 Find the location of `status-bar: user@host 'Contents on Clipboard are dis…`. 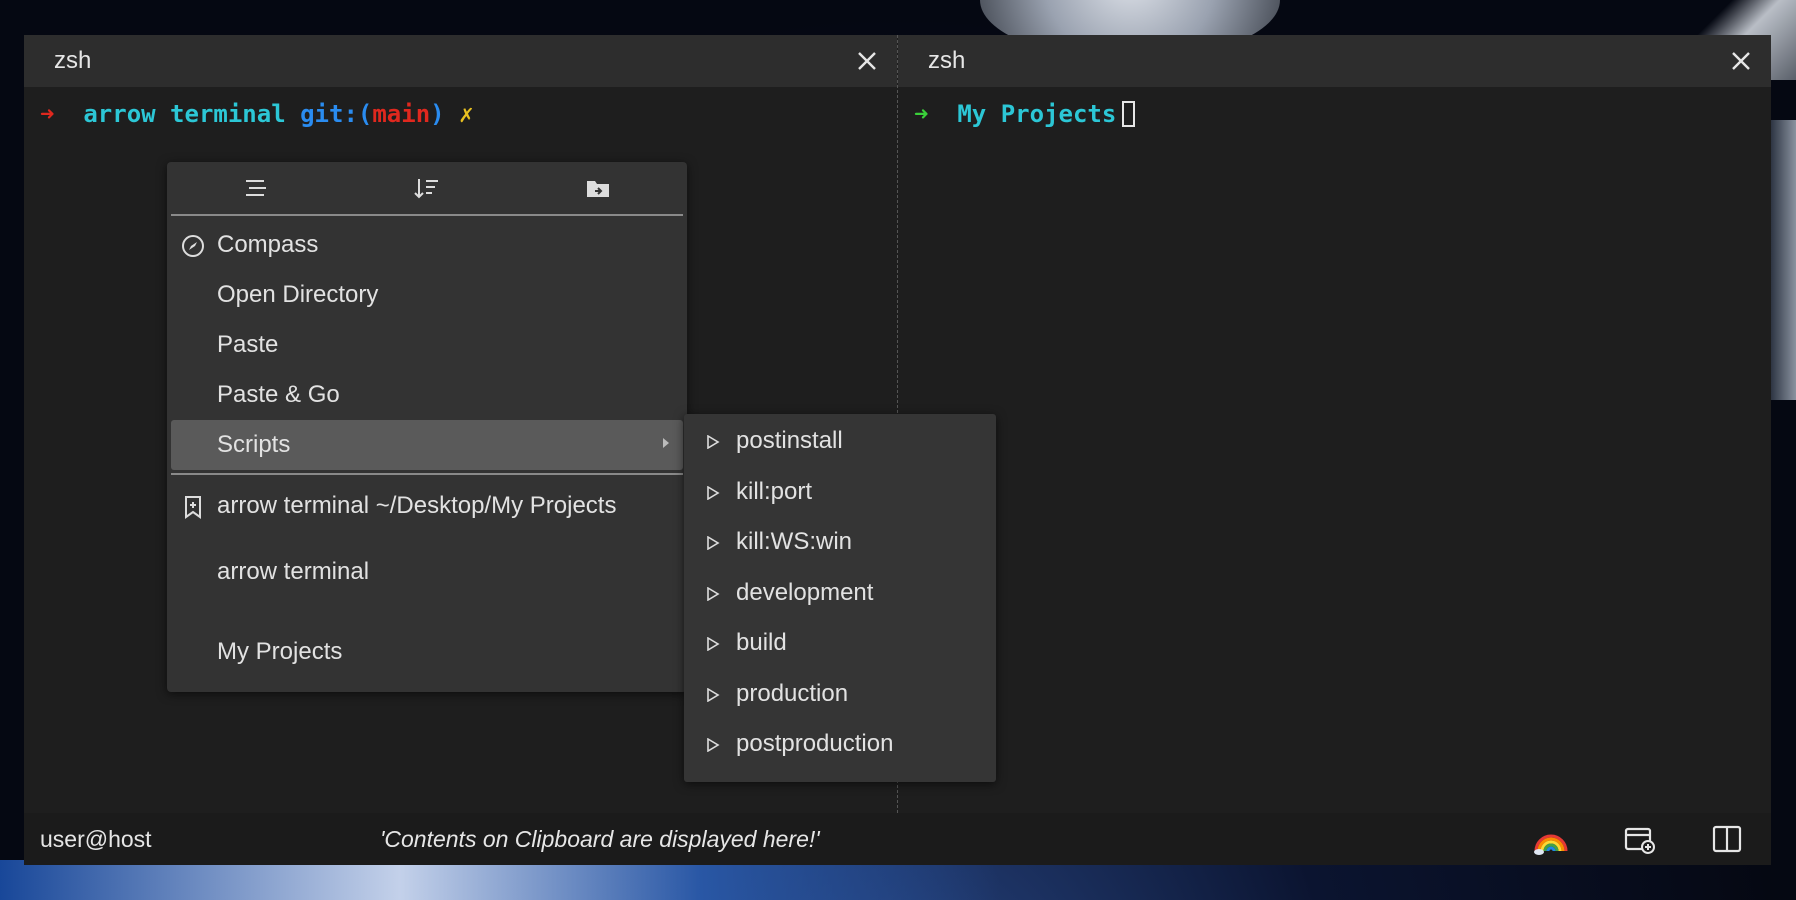

status-bar: user@host 'Contents on Clipboard are dis… is located at coordinates (897, 839).